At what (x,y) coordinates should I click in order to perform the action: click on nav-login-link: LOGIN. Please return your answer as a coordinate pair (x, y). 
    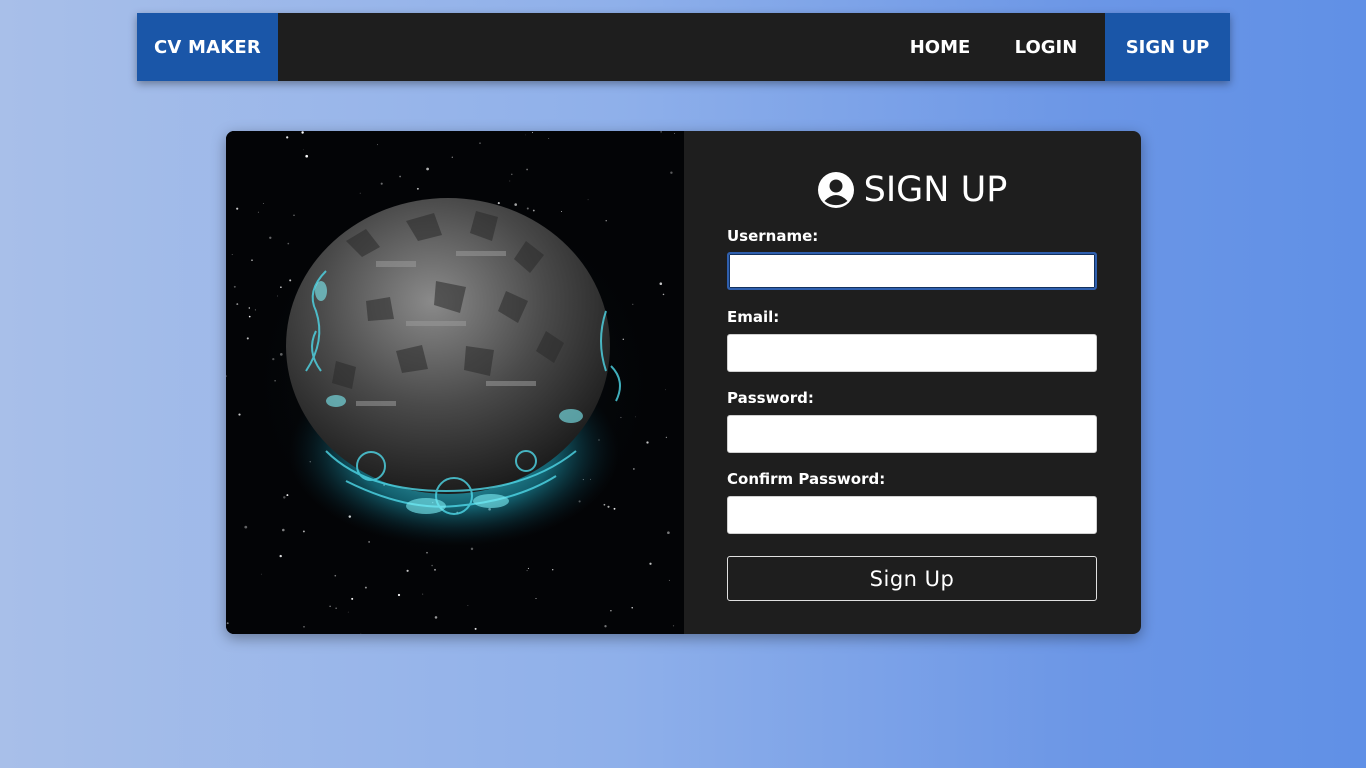
    Looking at the image, I should click on (1046, 47).